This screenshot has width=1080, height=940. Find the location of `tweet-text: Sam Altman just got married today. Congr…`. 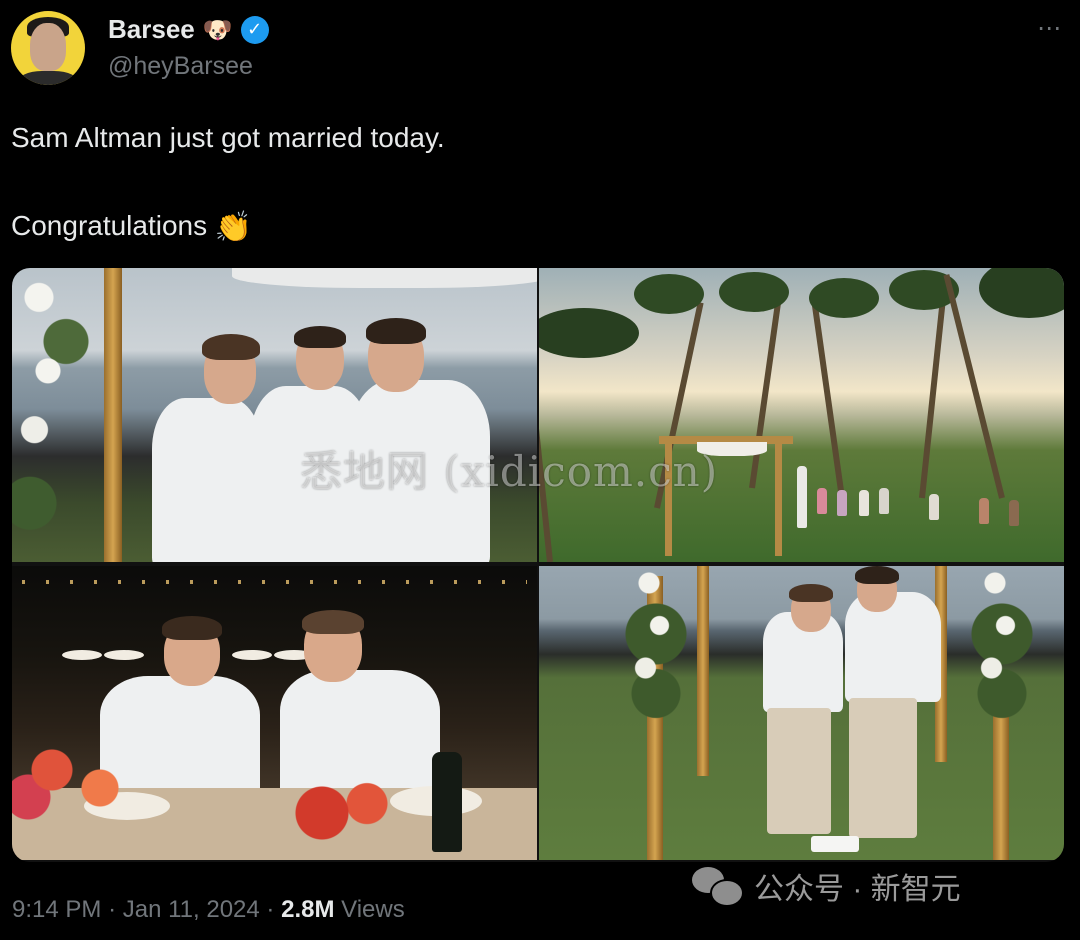

tweet-text: Sam Altman just got married today. Congr… is located at coordinates (228, 183).